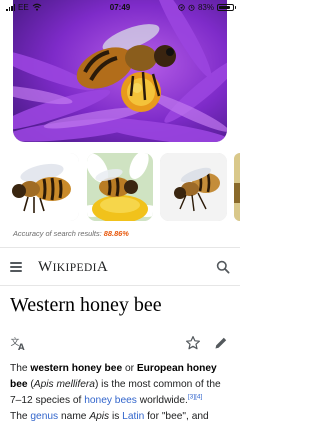  Describe the element at coordinates (221, 343) in the screenshot. I see `edit-icon` at that location.